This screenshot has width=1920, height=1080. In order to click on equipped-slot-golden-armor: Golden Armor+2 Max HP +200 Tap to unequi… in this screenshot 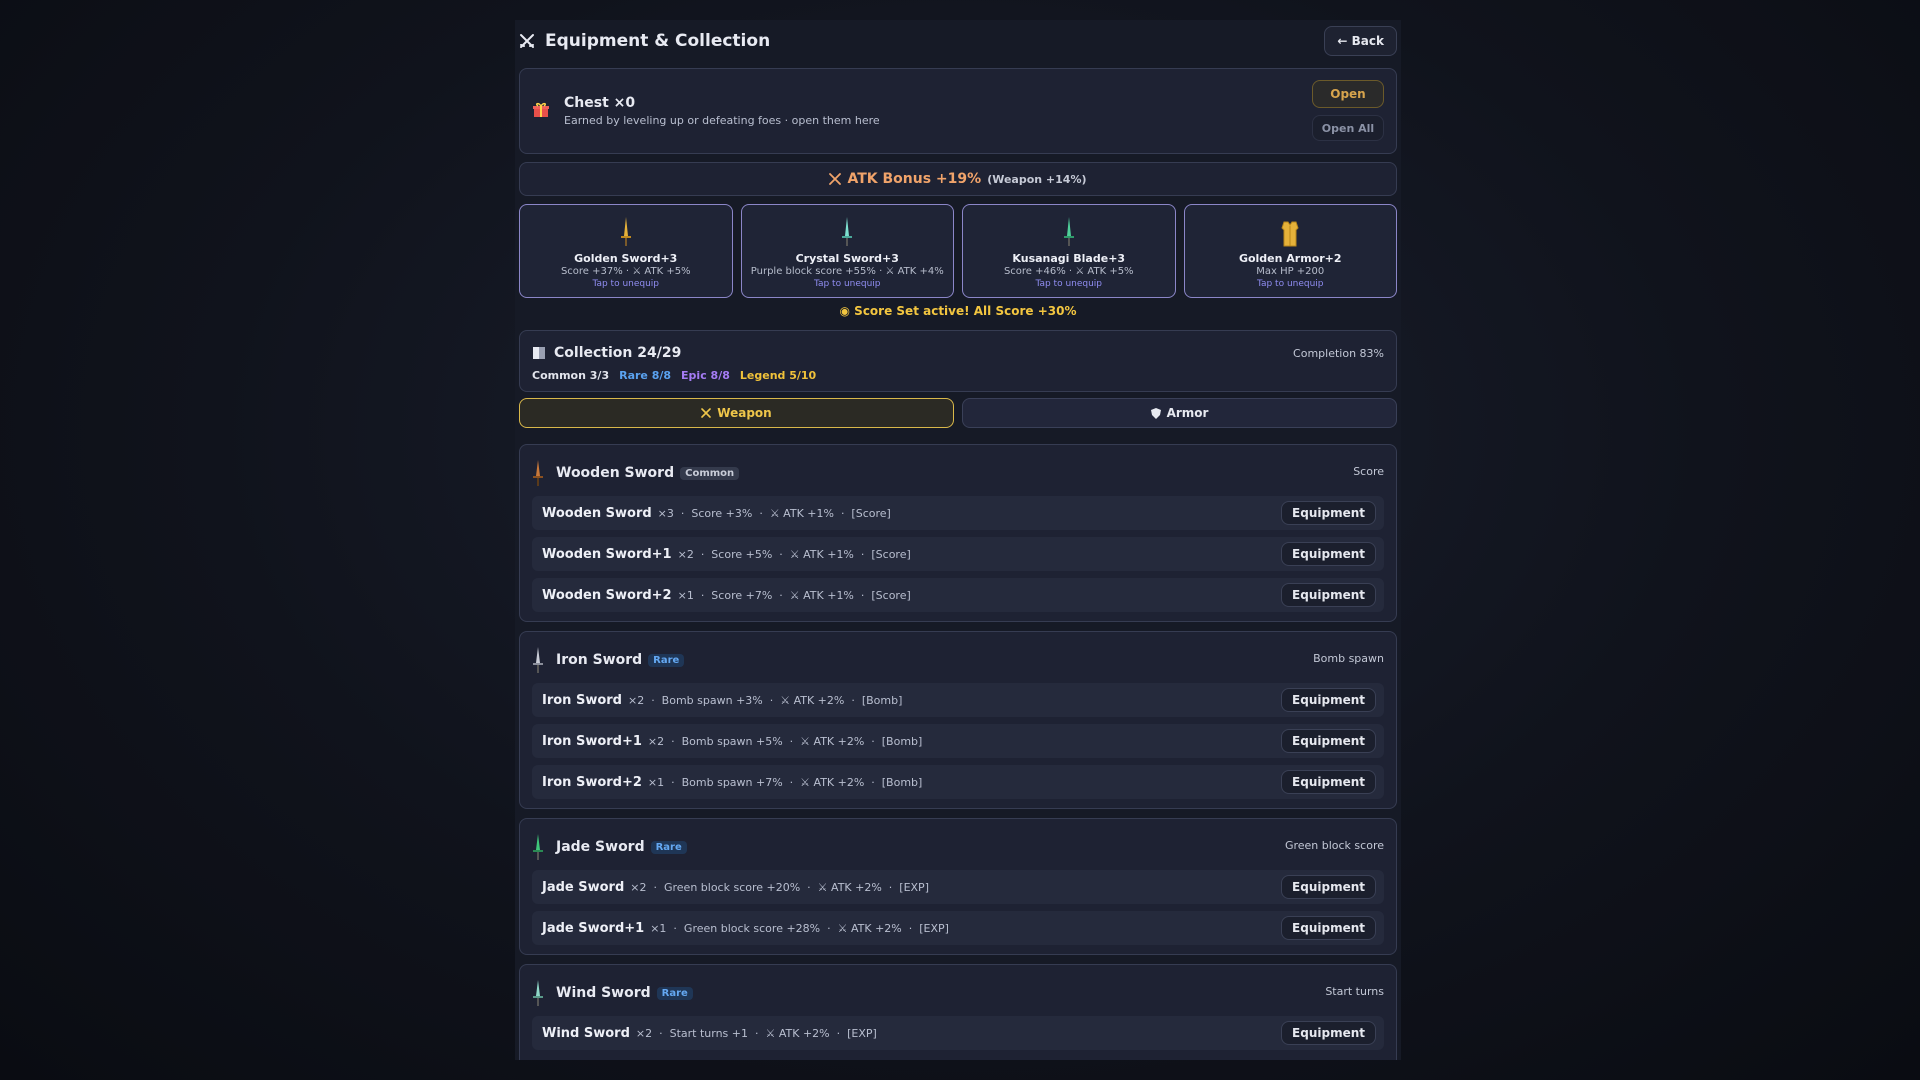, I will do `click(1290, 251)`.